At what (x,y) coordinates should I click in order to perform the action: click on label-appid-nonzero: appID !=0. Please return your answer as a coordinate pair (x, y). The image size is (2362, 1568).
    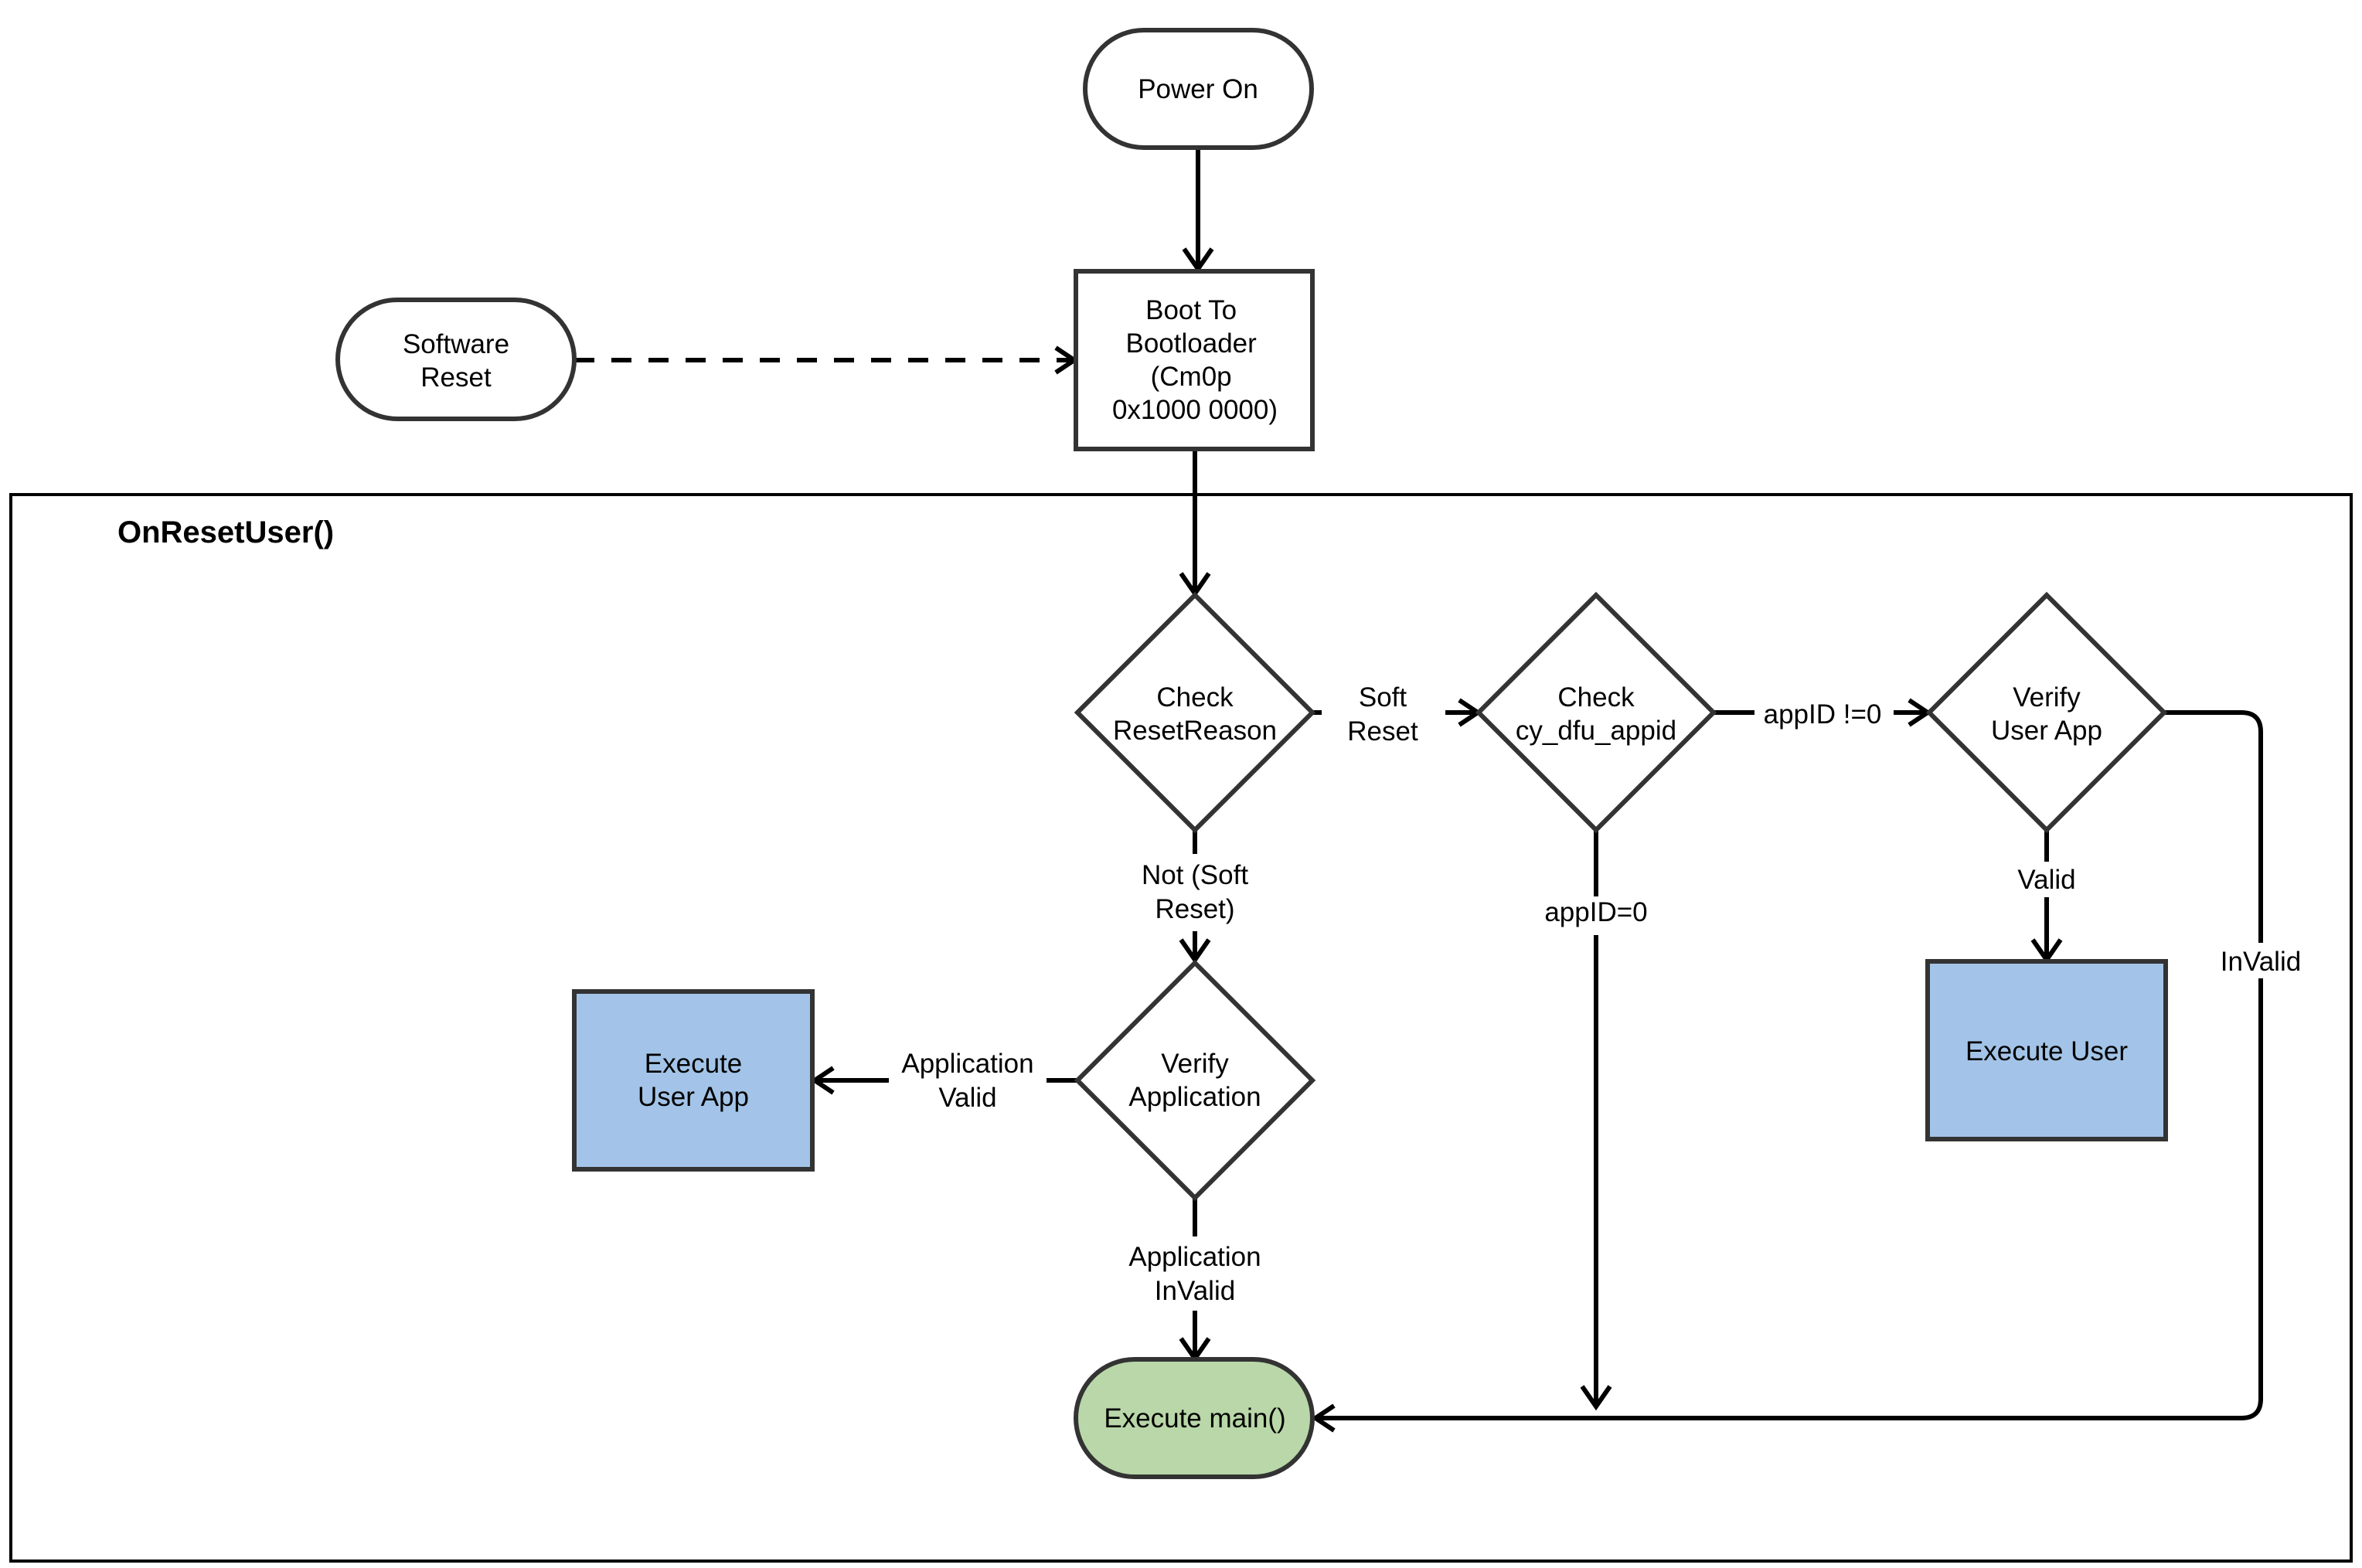
    Looking at the image, I should click on (1823, 714).